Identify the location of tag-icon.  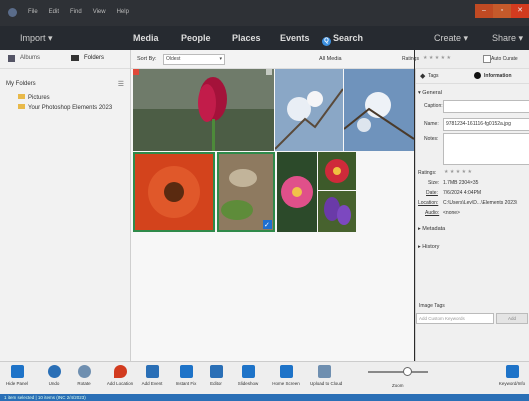
(512, 371).